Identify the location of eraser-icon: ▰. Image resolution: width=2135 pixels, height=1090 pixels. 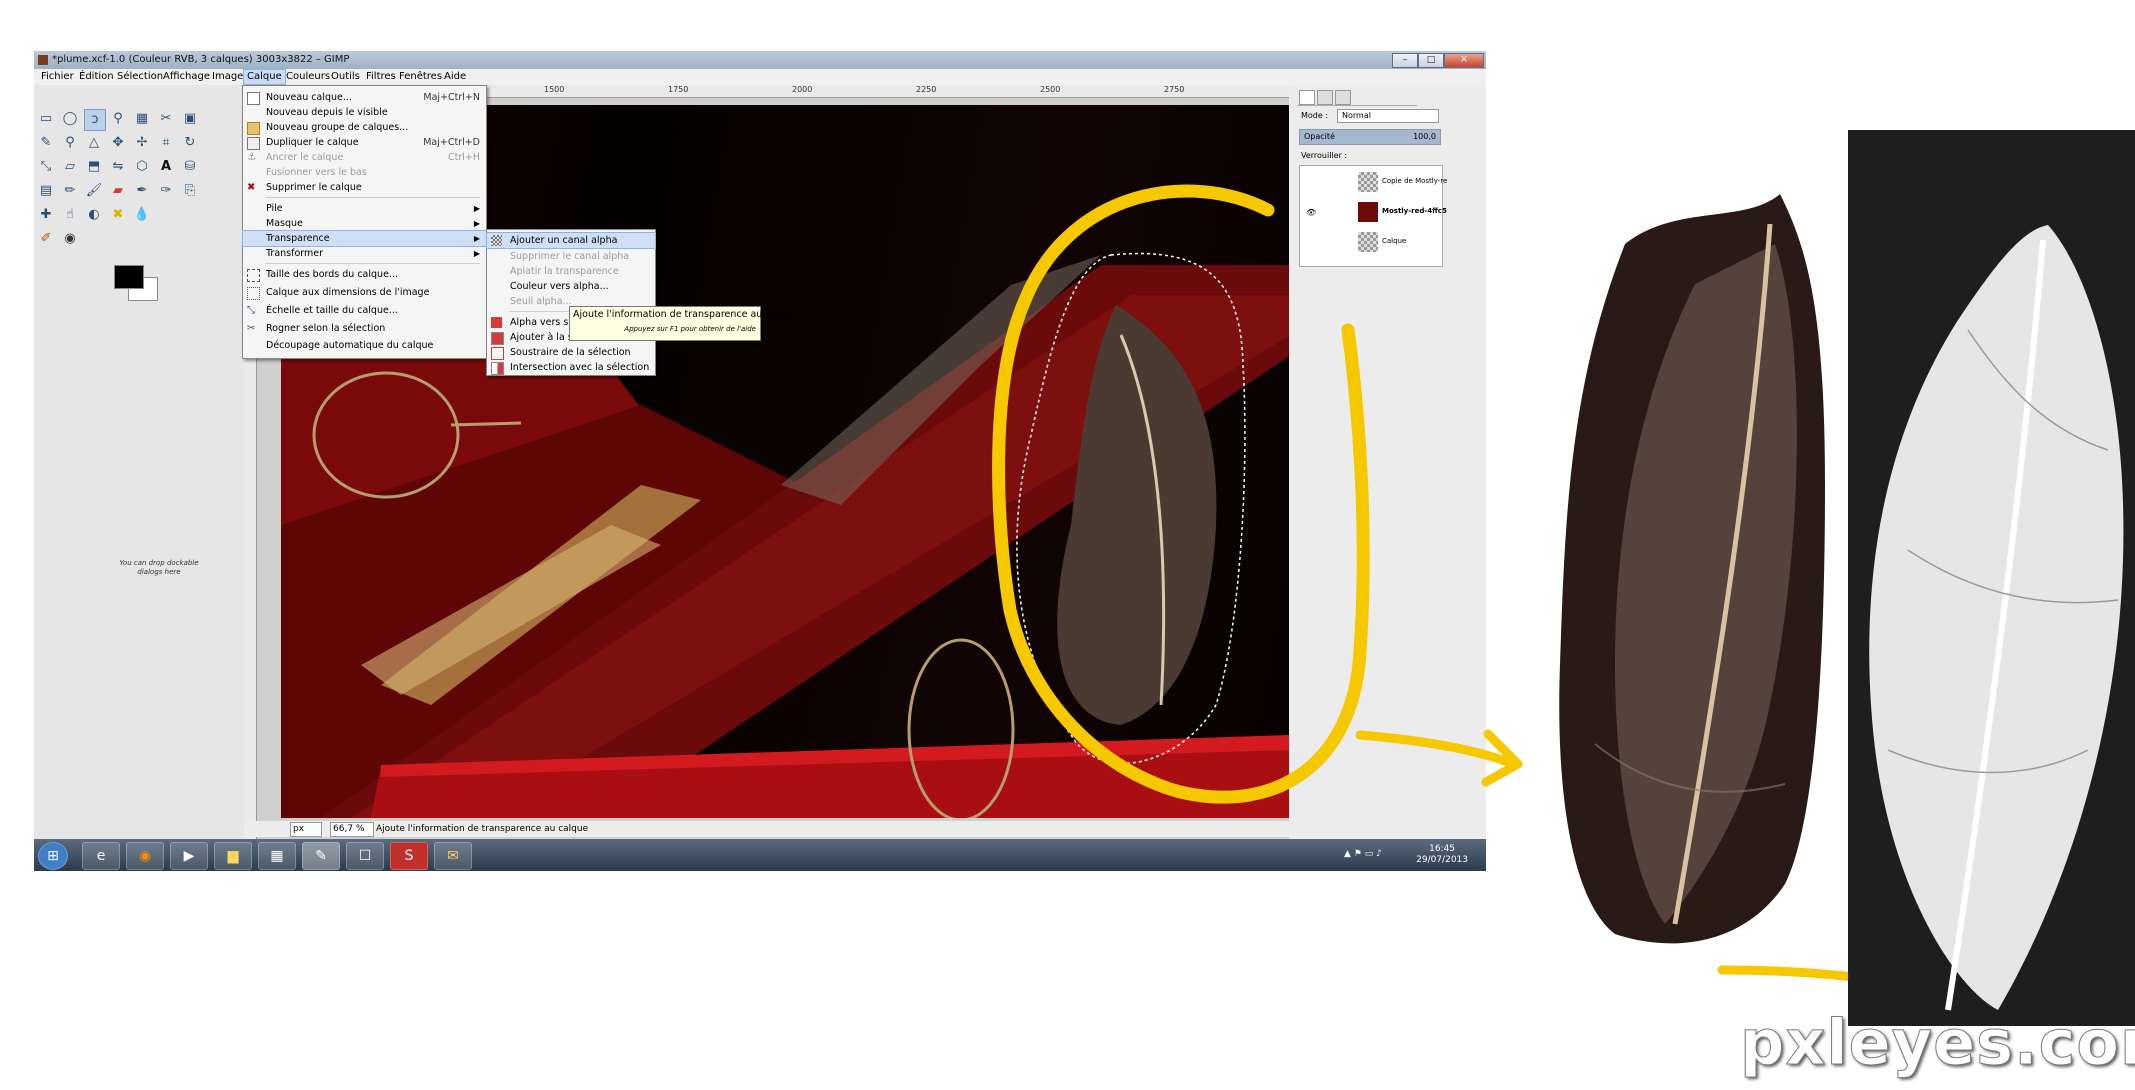
(118, 191).